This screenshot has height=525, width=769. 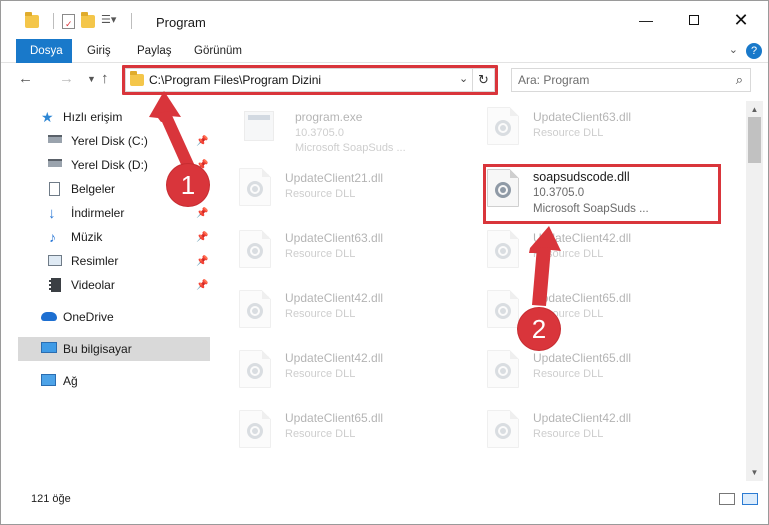 I want to click on arrow-1-shaft, so click(x=176, y=140).